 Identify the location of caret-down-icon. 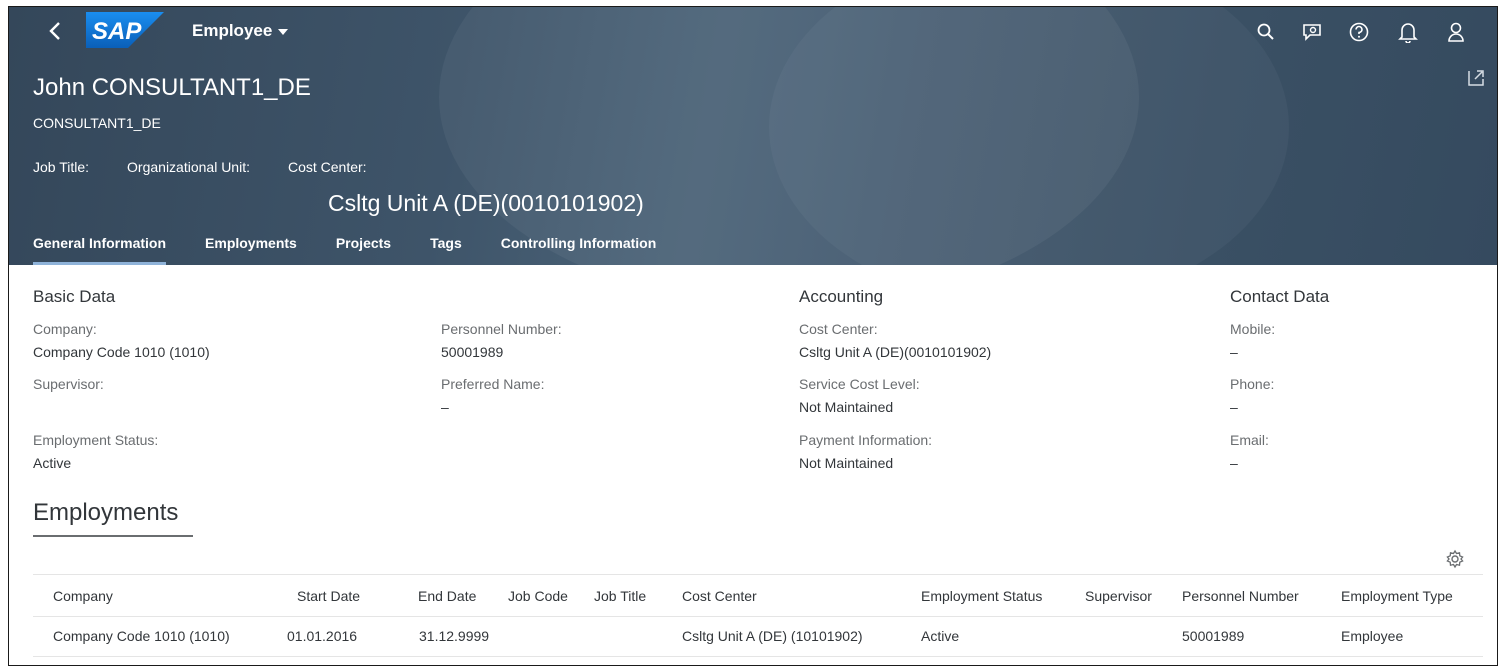
(283, 32).